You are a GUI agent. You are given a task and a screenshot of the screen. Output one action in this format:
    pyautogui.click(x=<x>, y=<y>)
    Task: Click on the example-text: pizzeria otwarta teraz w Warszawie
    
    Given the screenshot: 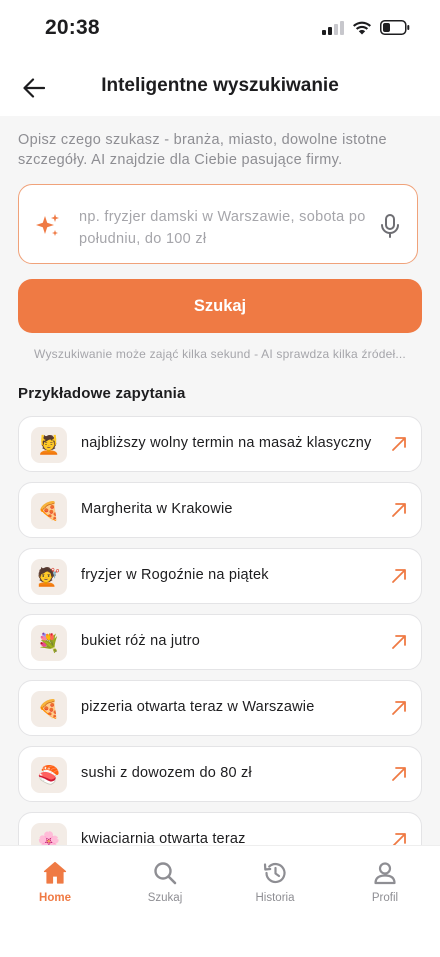 What is the action you would take?
    pyautogui.click(x=198, y=707)
    